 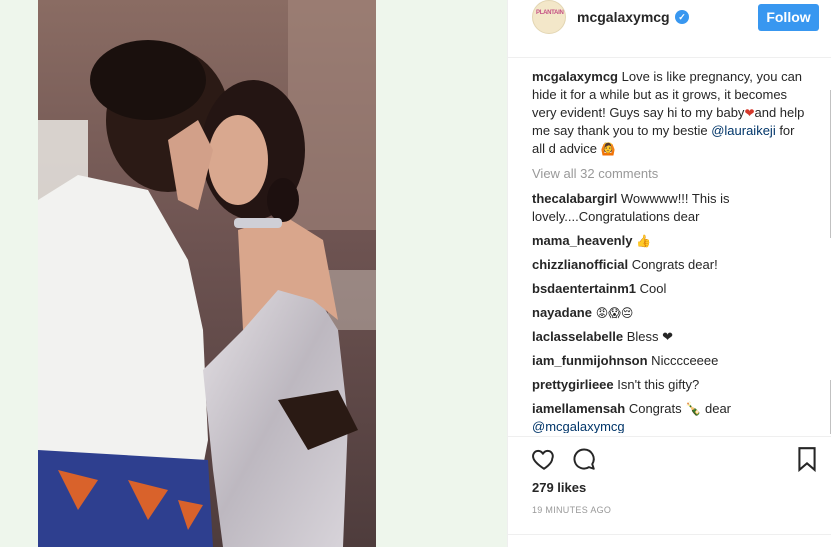 What do you see at coordinates (544, 459) in the screenshot?
I see `like-heart-icon` at bounding box center [544, 459].